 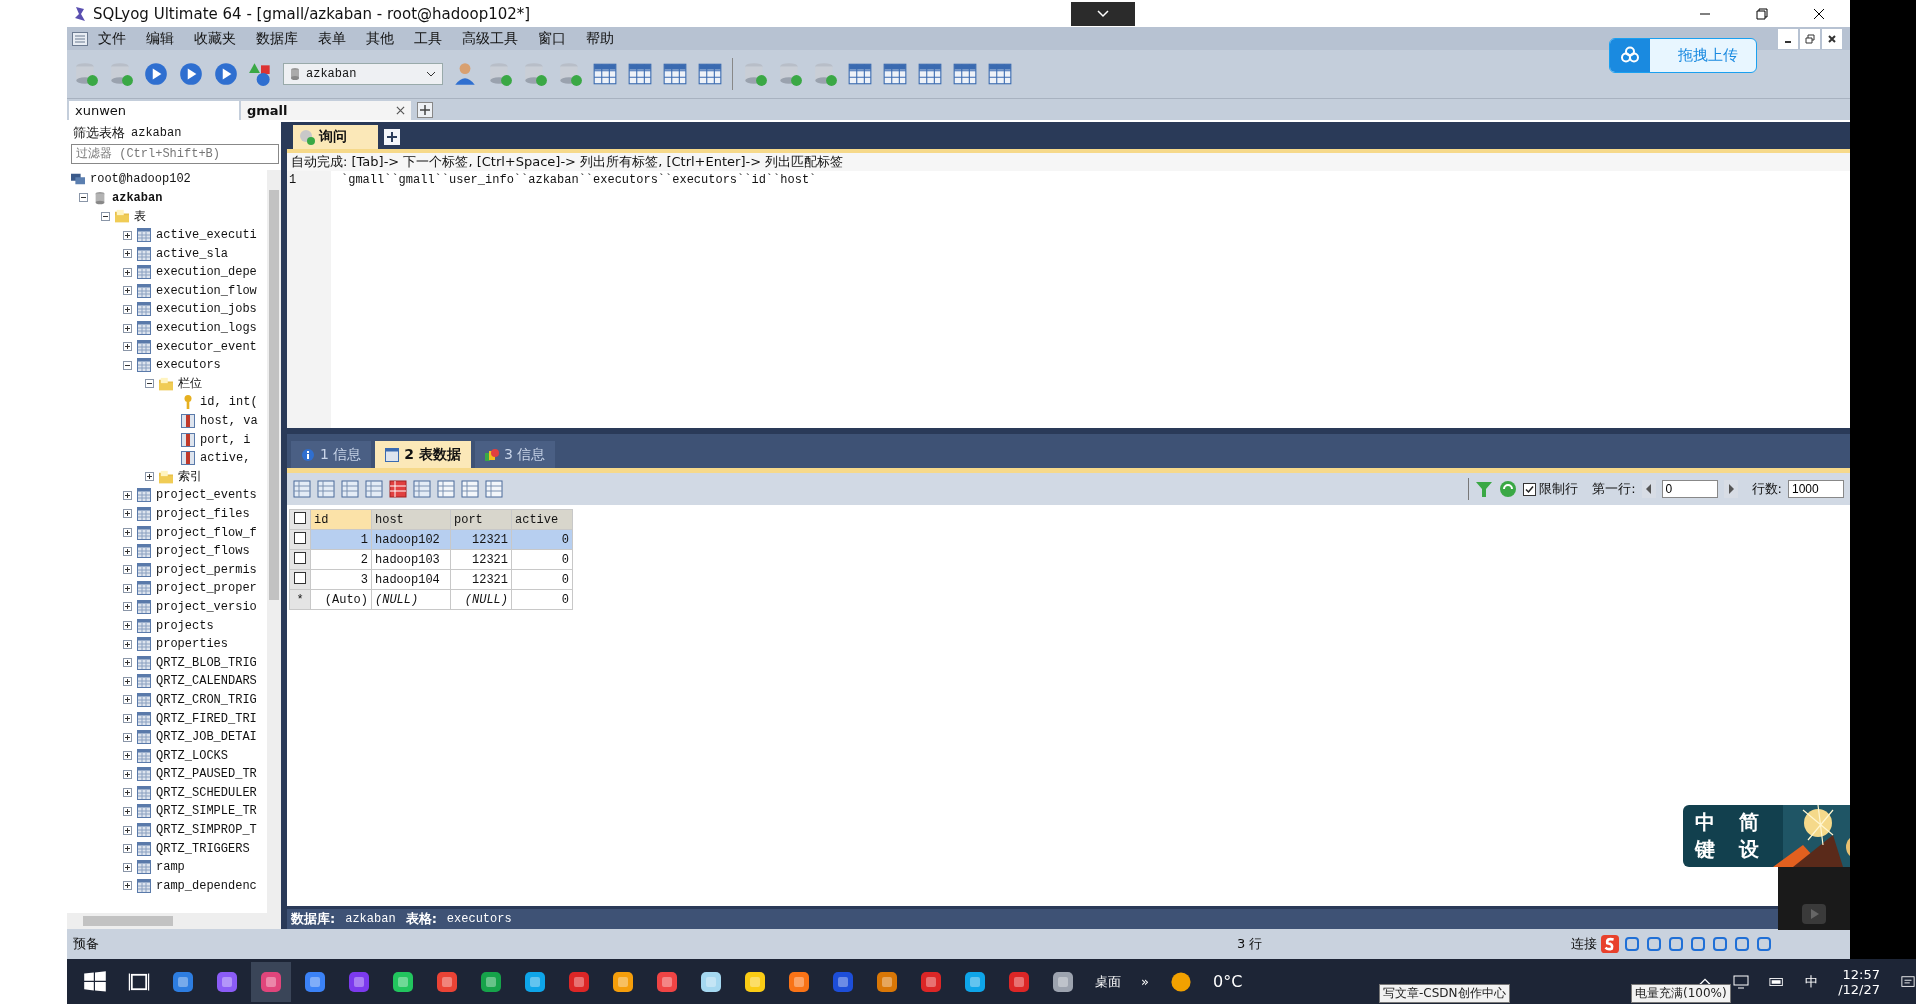 What do you see at coordinates (1730, 489) in the screenshot?
I see `next-icon` at bounding box center [1730, 489].